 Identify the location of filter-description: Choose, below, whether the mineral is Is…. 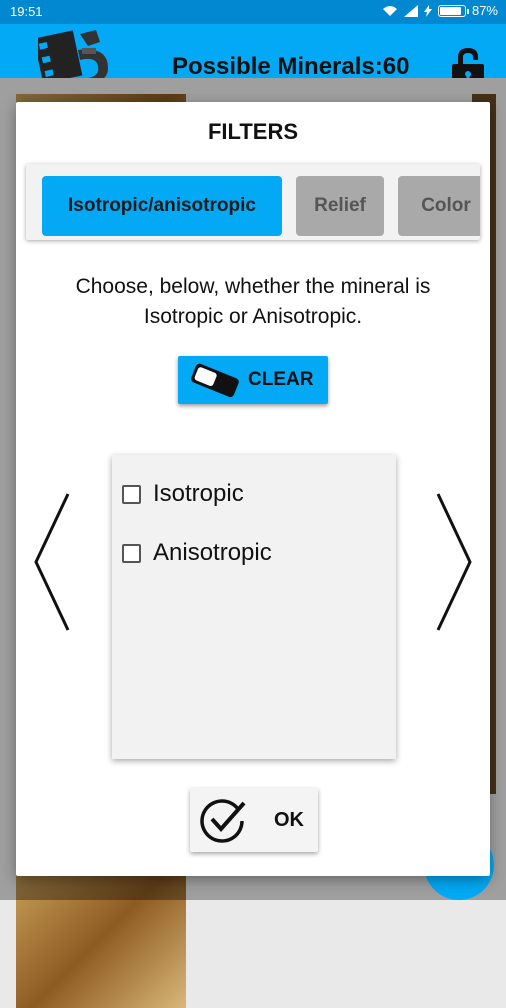
(253, 301).